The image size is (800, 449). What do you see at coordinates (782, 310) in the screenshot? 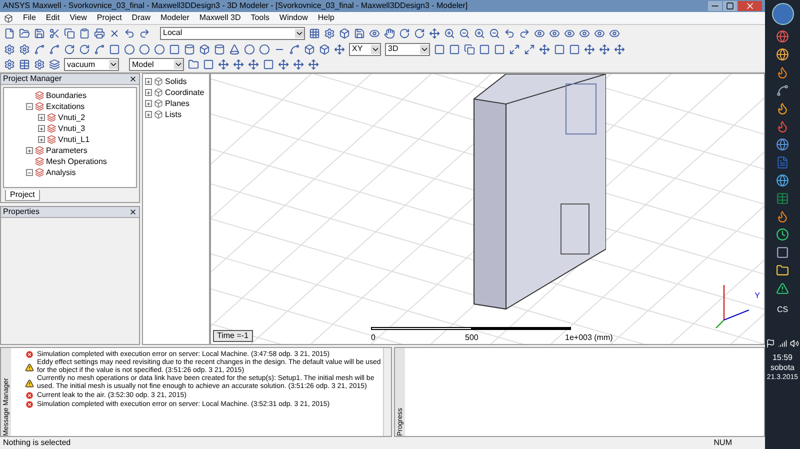
I see `language-indicator: CS` at bounding box center [782, 310].